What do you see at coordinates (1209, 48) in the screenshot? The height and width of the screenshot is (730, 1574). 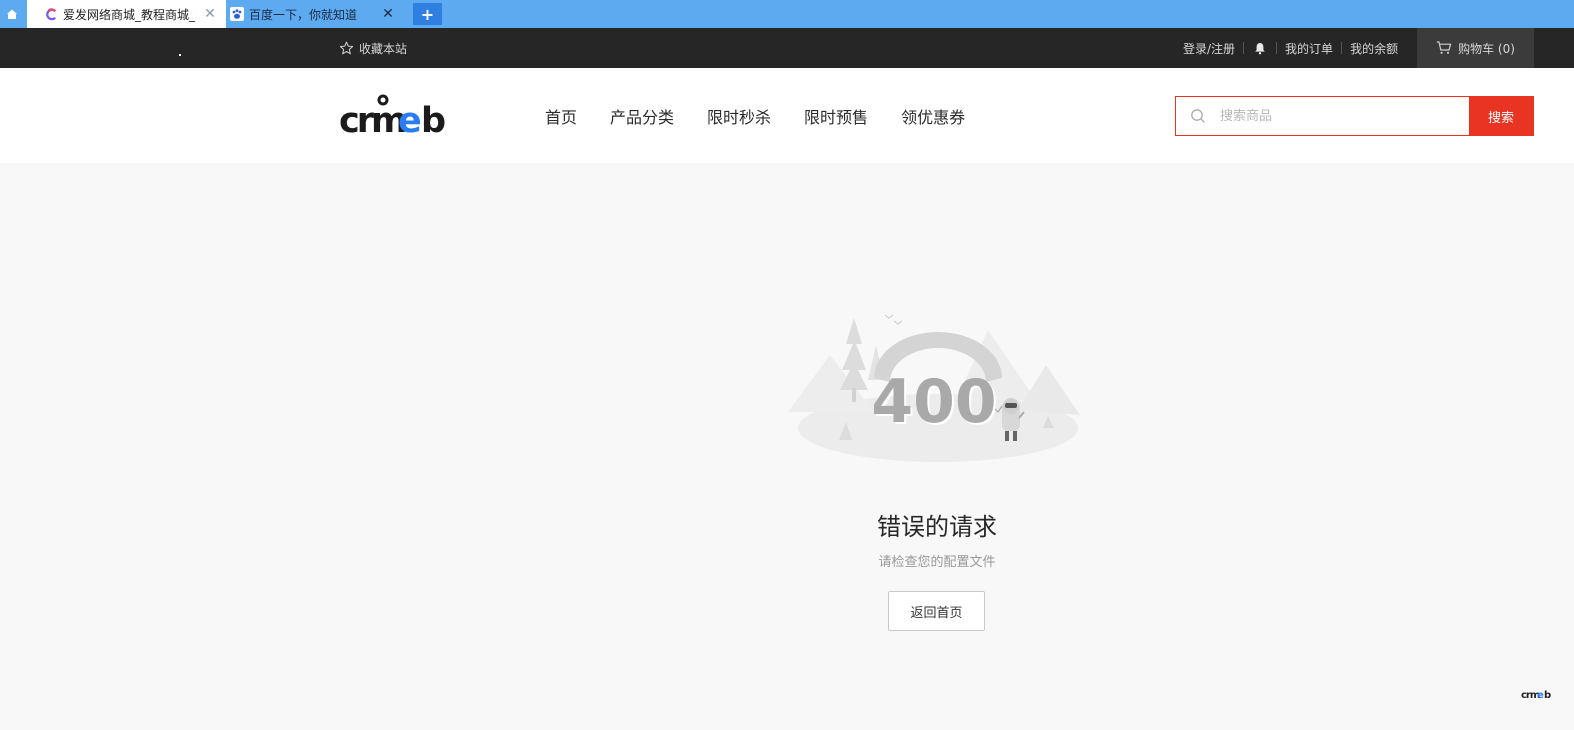 I see `login-register-link: 登录/注册` at bounding box center [1209, 48].